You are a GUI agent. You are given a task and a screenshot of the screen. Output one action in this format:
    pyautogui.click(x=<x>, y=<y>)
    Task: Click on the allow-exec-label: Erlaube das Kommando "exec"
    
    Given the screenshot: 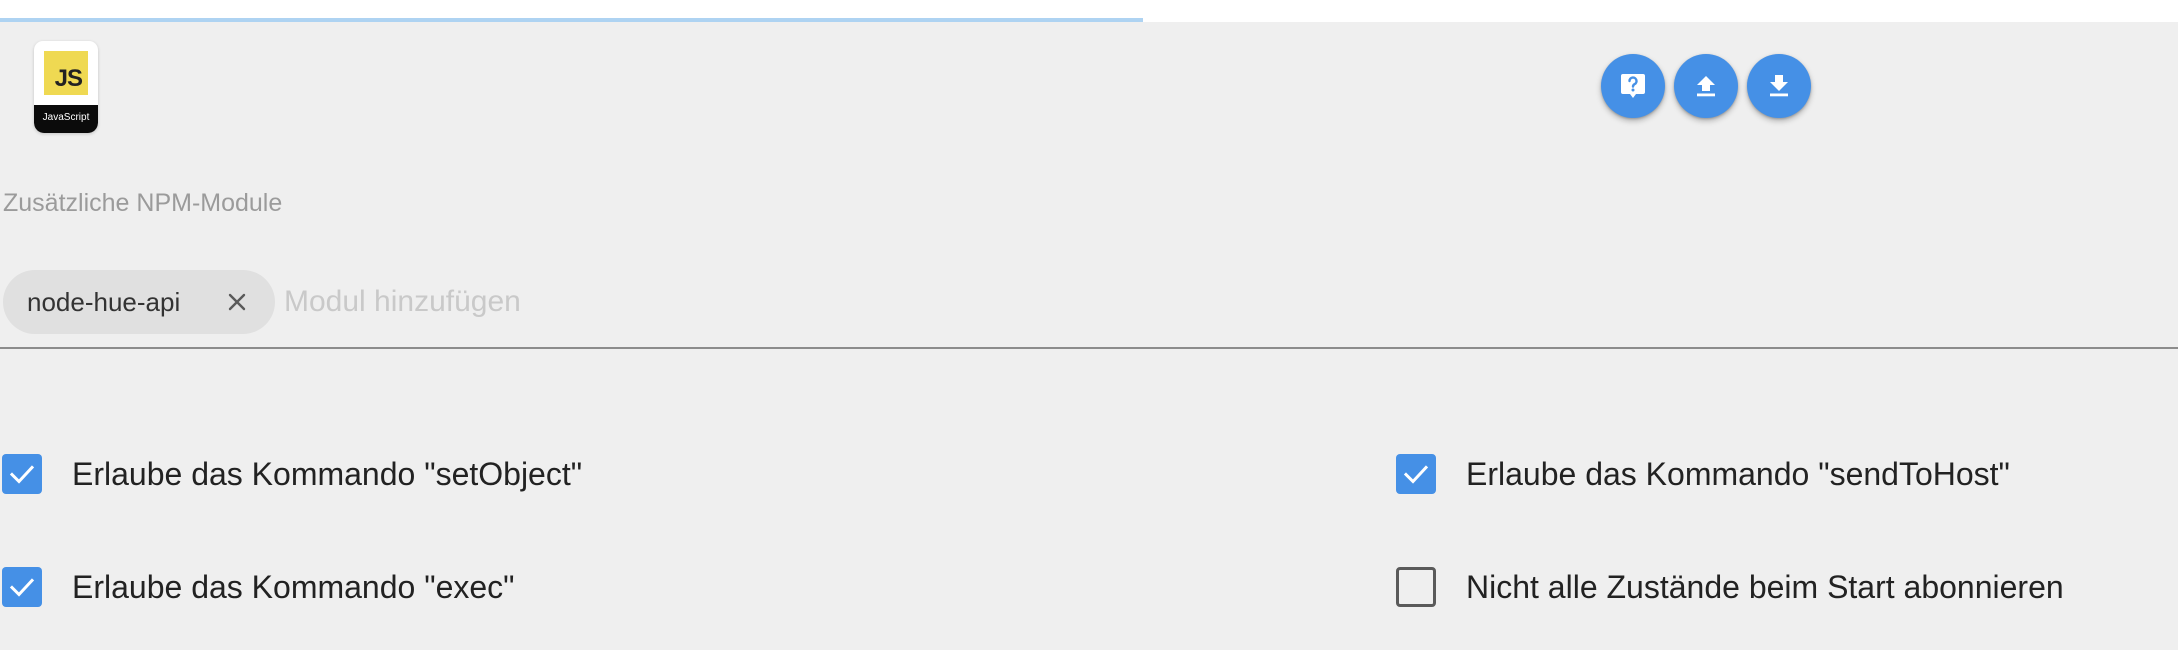 What is the action you would take?
    pyautogui.click(x=293, y=587)
    